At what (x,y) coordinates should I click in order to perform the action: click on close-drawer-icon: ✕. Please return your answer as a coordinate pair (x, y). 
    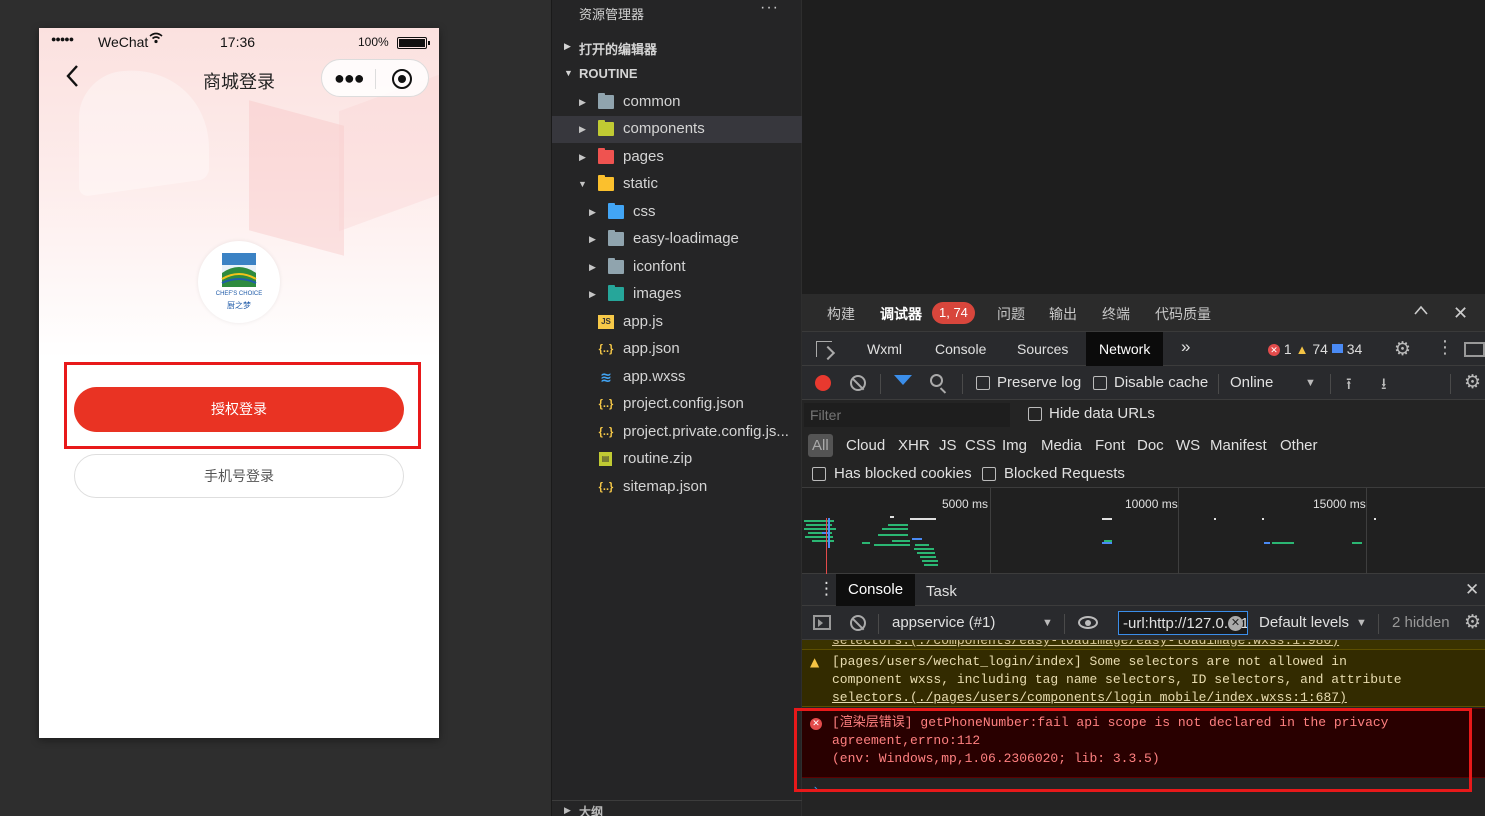
    Looking at the image, I should click on (1472, 590).